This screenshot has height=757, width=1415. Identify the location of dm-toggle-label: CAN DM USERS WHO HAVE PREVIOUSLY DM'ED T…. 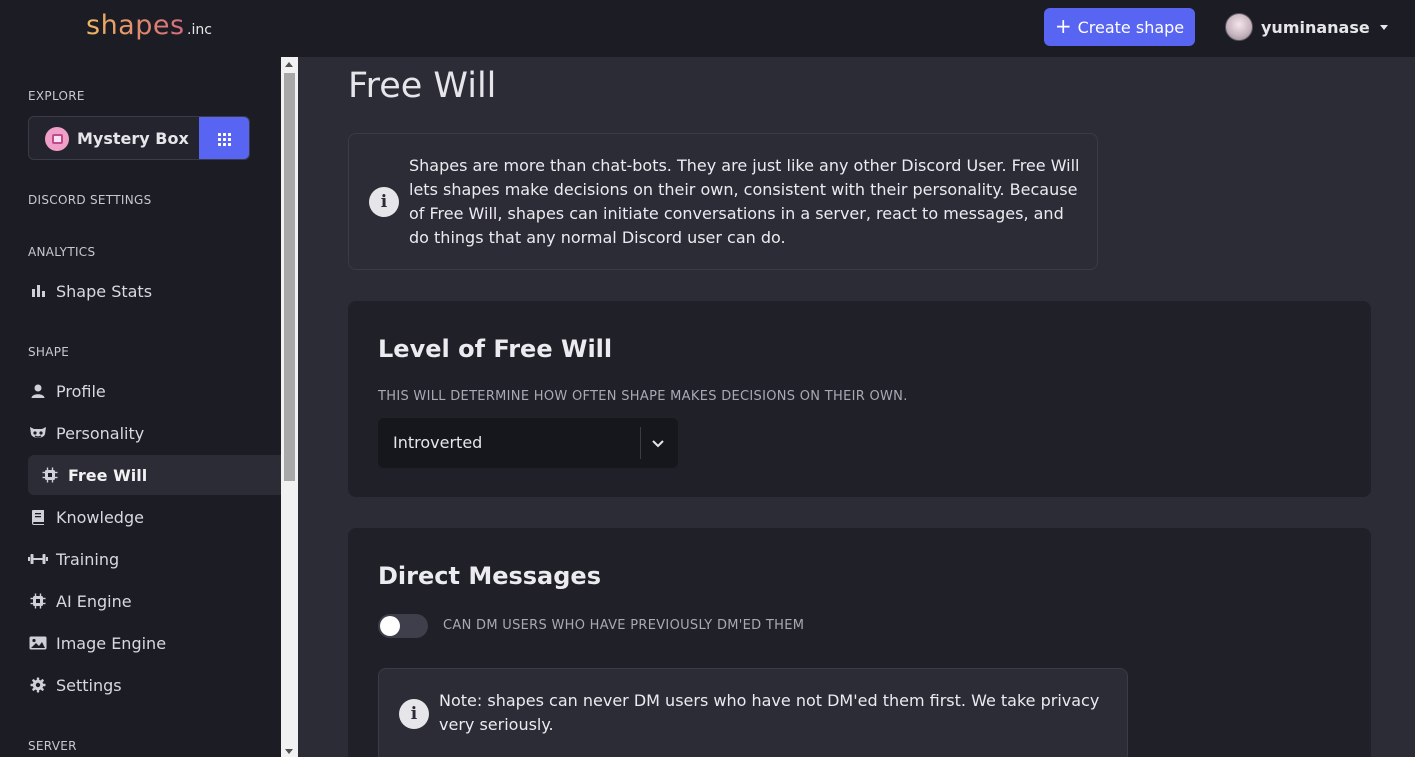
(624, 625).